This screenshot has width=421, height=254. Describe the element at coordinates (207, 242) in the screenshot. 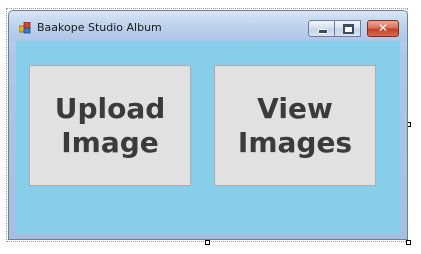

I see `resize-handle-bottom` at that location.